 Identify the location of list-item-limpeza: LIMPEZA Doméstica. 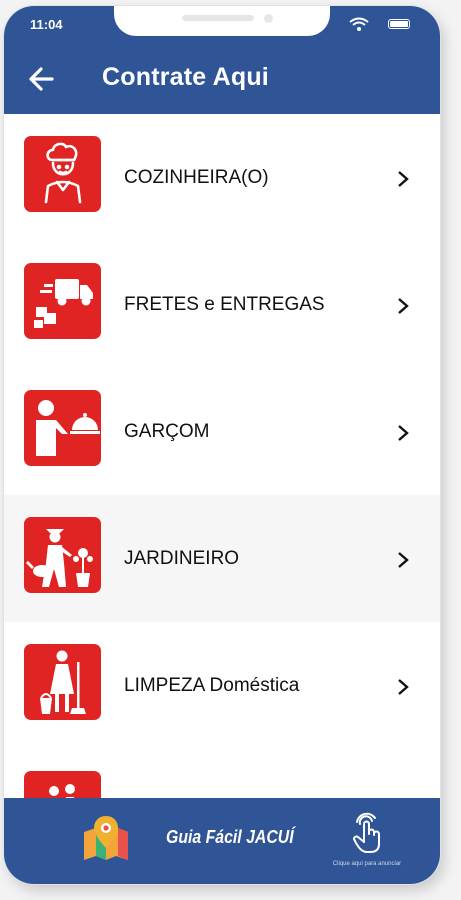
(222, 685).